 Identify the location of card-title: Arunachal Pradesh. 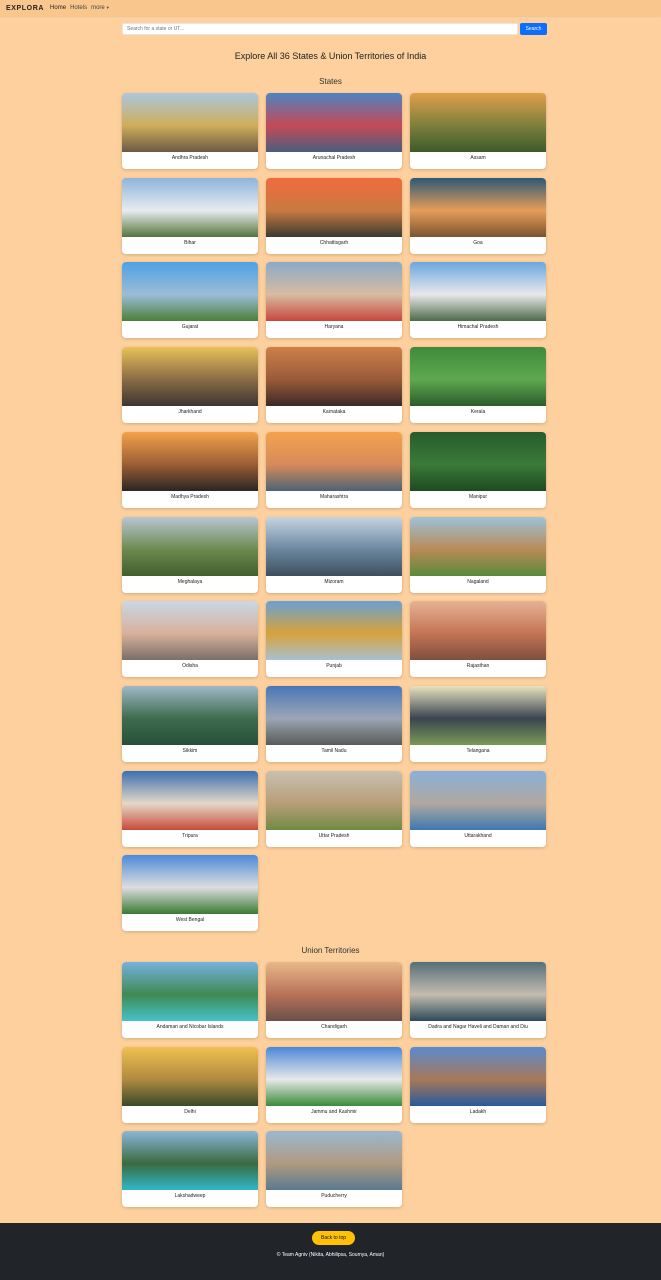
(334, 158).